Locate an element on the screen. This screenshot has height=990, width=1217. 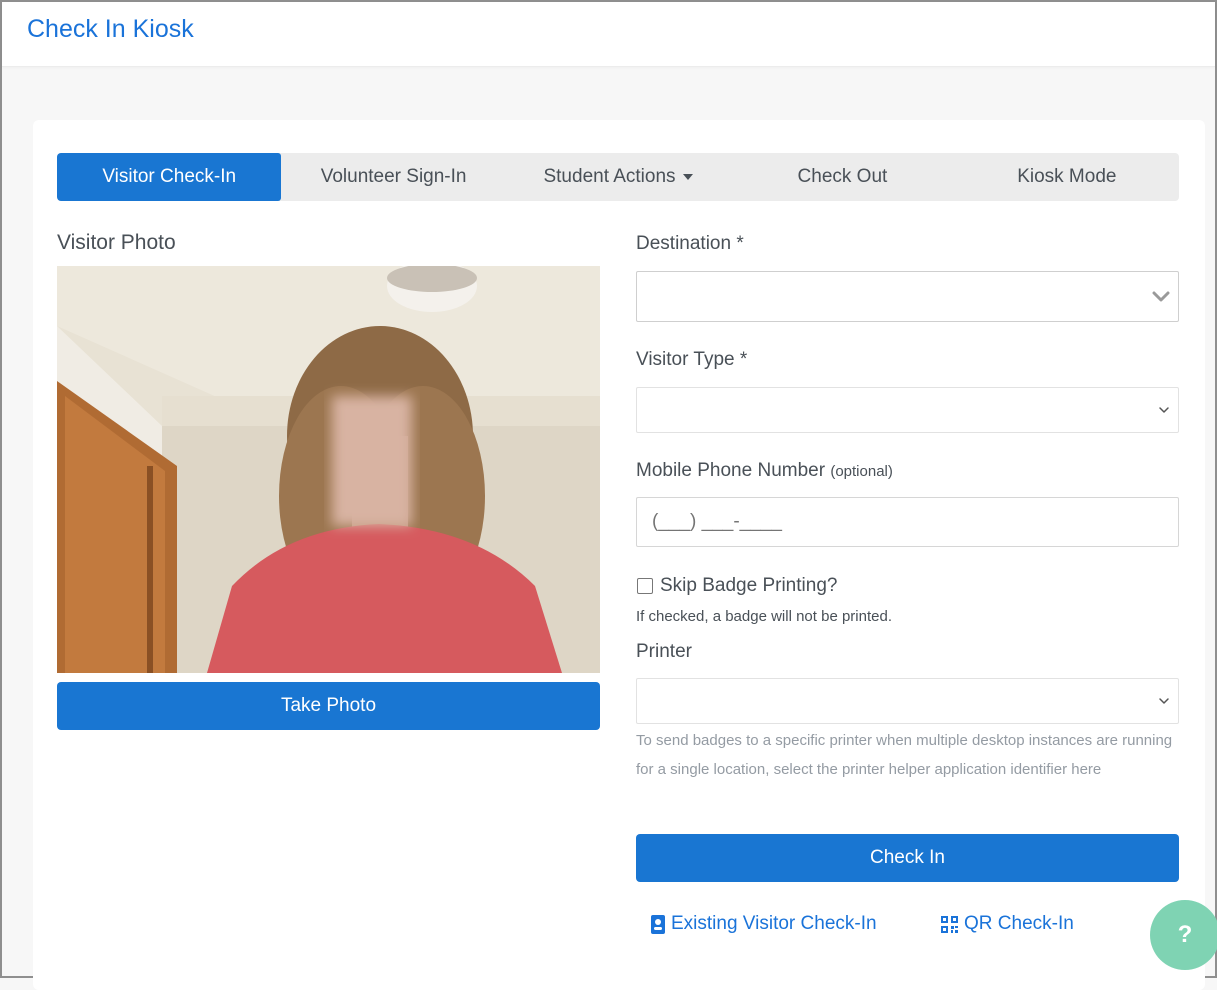
mobile-phone-input is located at coordinates (907, 522).